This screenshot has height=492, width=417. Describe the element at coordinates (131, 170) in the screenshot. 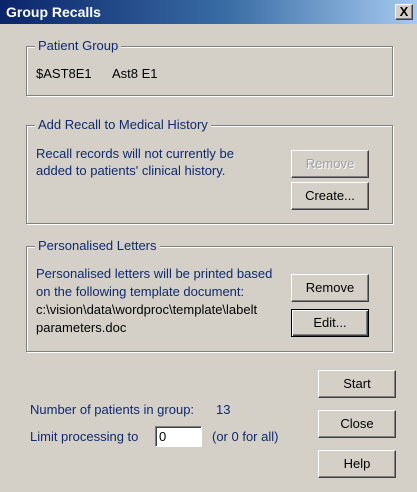

I see `add-recall-message-line2: added to patients' clinical history.` at that location.